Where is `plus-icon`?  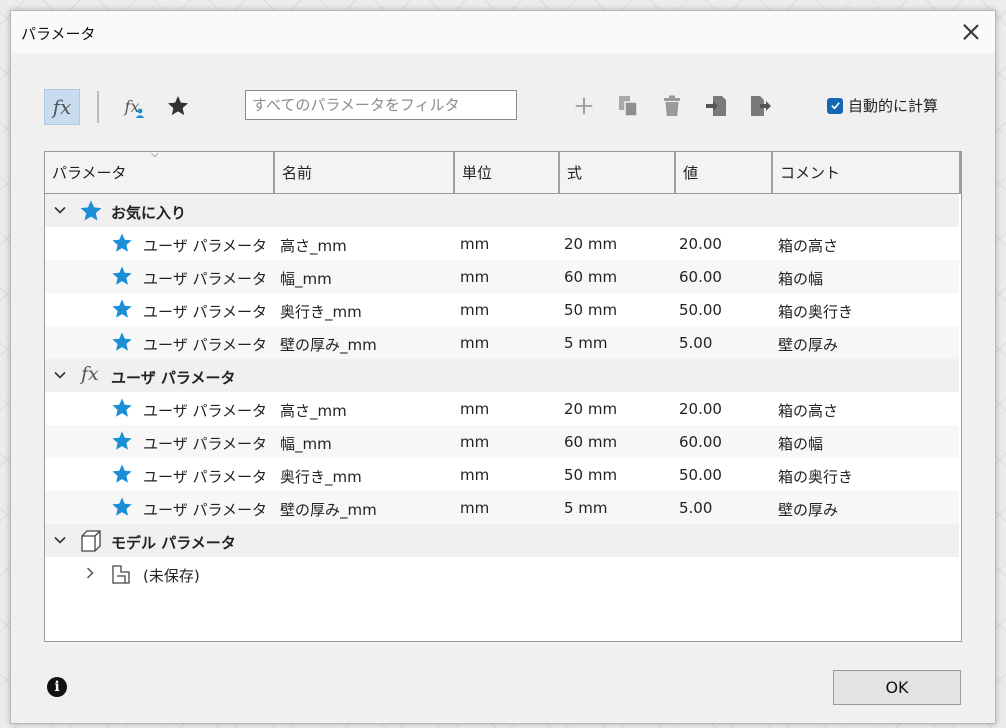
plus-icon is located at coordinates (584, 106).